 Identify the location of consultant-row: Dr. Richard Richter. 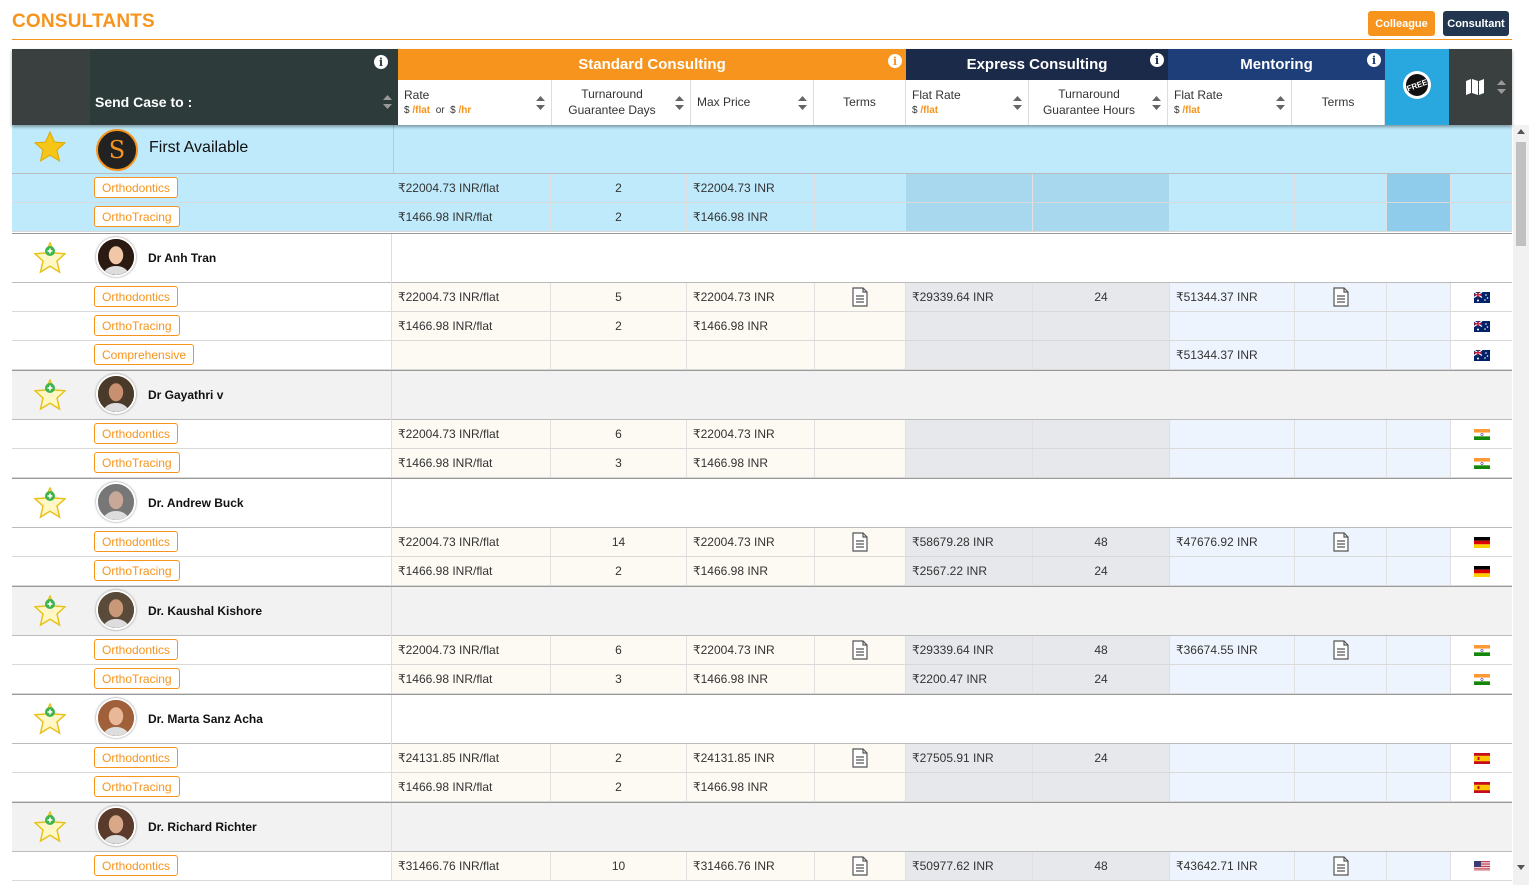
(762, 827).